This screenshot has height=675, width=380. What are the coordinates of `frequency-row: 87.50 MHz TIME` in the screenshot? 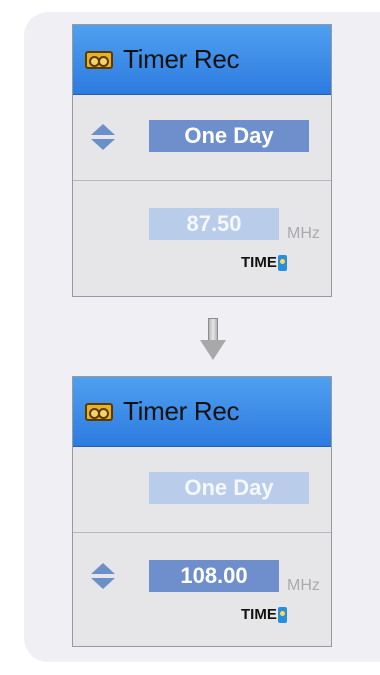 It's located at (202, 238).